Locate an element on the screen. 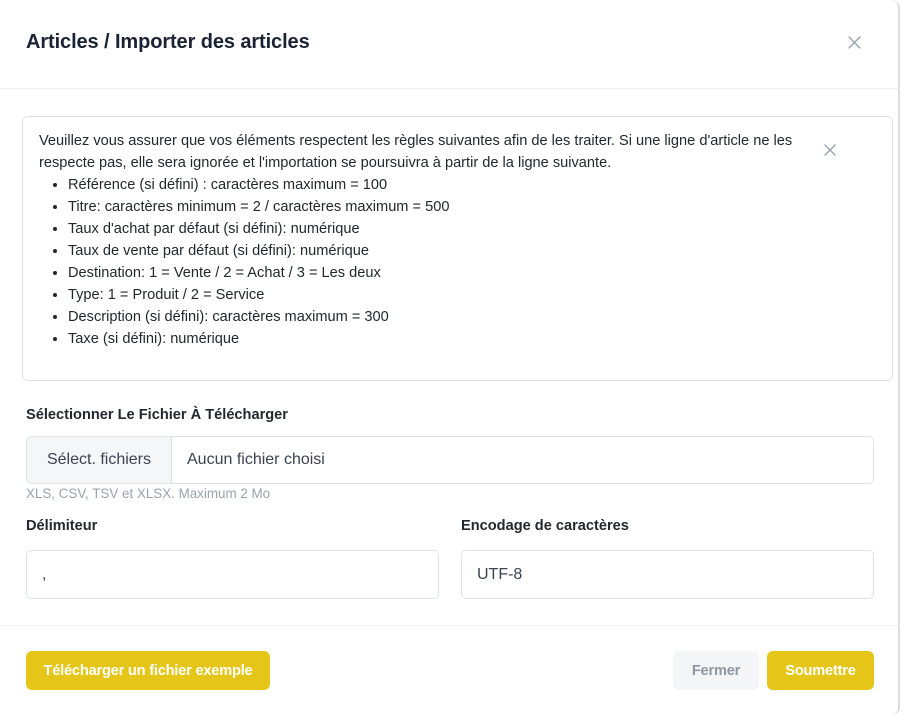  download-sample-button: Télécharger un fichier exemple is located at coordinates (148, 670).